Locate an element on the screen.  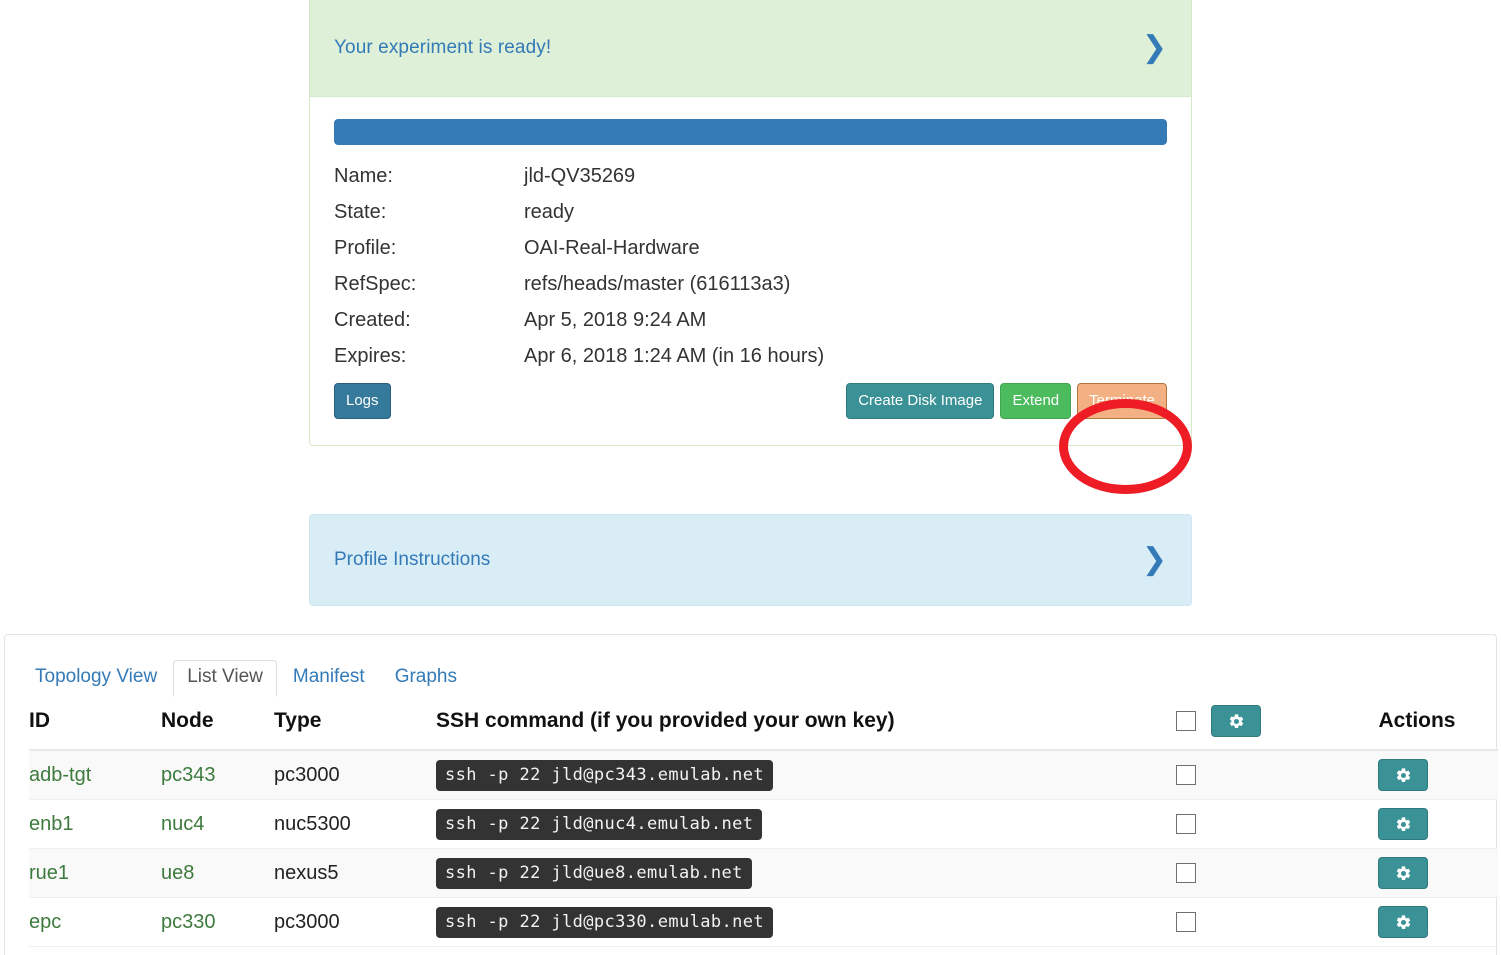
detail-label-state: State: is located at coordinates (360, 212).